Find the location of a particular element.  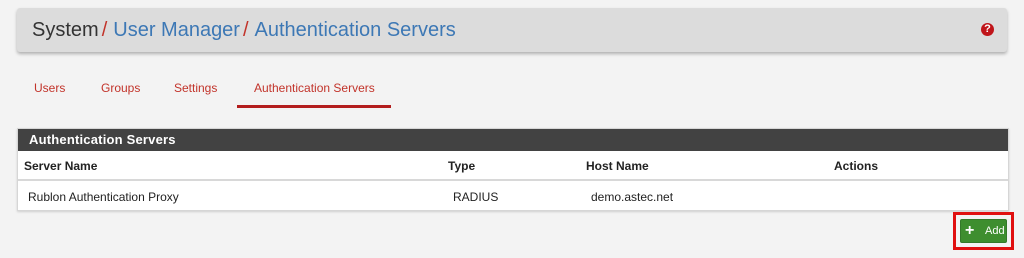

tab-users: Users is located at coordinates (49, 88).